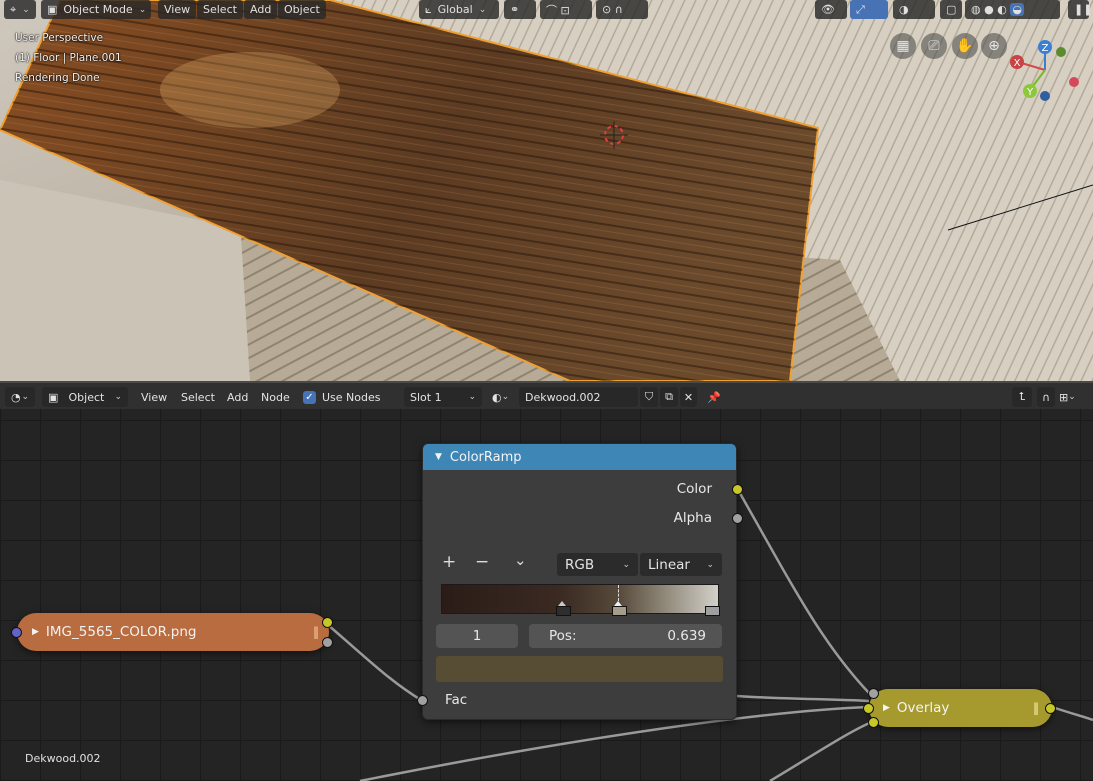 This screenshot has width=1093, height=781. I want to click on shader-type-dropdown: ▣ Object ⌄, so click(85, 397).